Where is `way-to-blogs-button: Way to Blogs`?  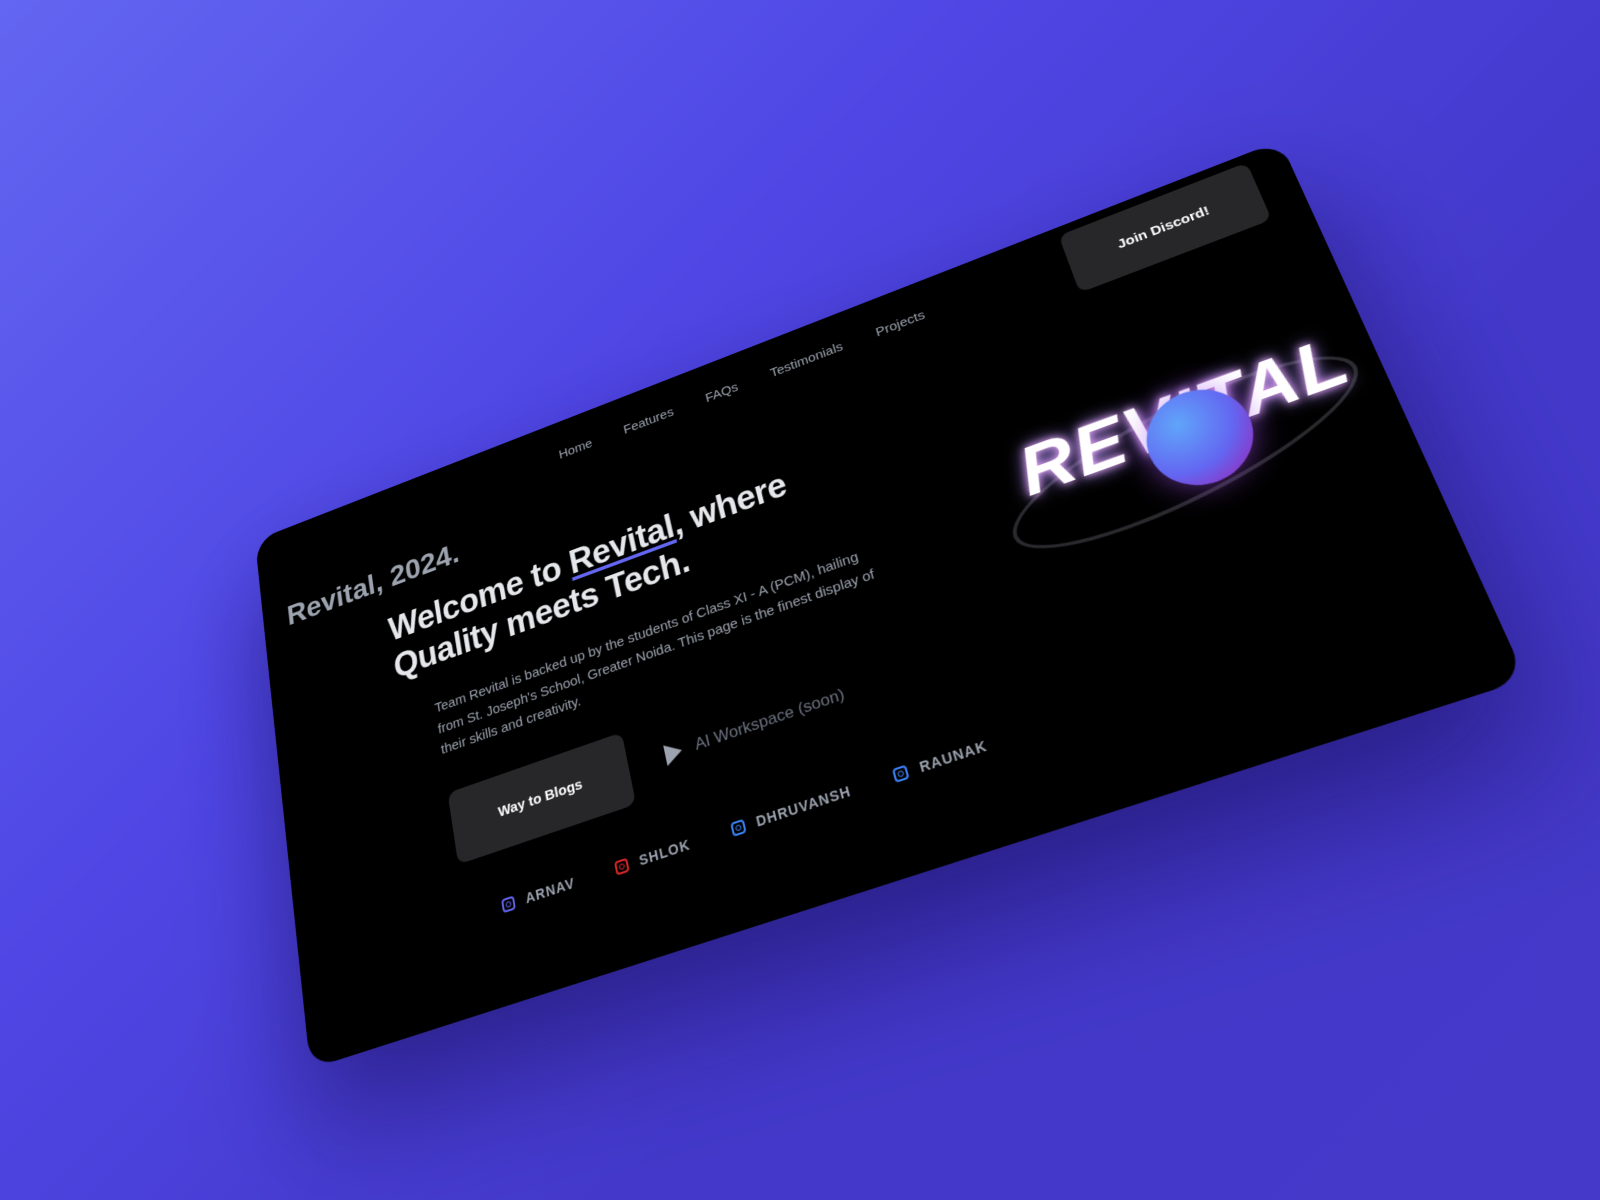 way-to-blogs-button: Way to Blogs is located at coordinates (542, 798).